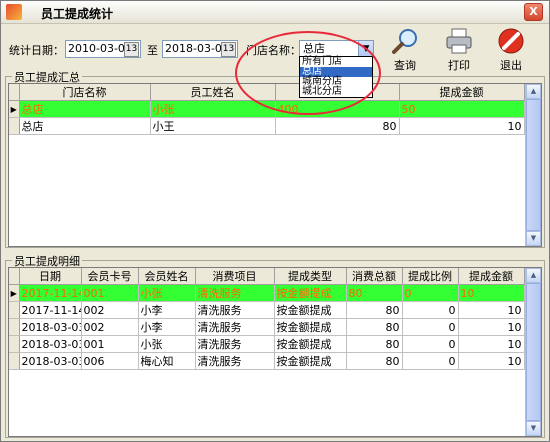 This screenshot has width=550, height=442. What do you see at coordinates (77, 14) in the screenshot?
I see `window-title: 员工提成统计` at bounding box center [77, 14].